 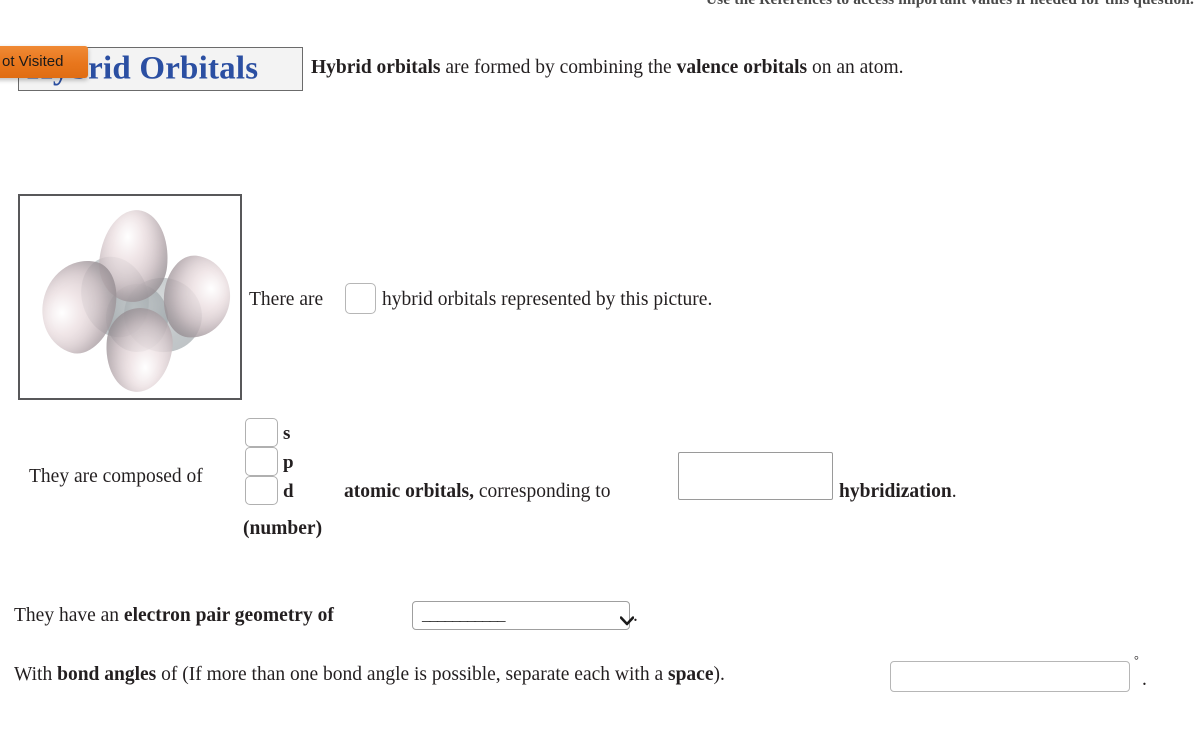 I want to click on corresponding-to-text: corresponding to, so click(x=542, y=491).